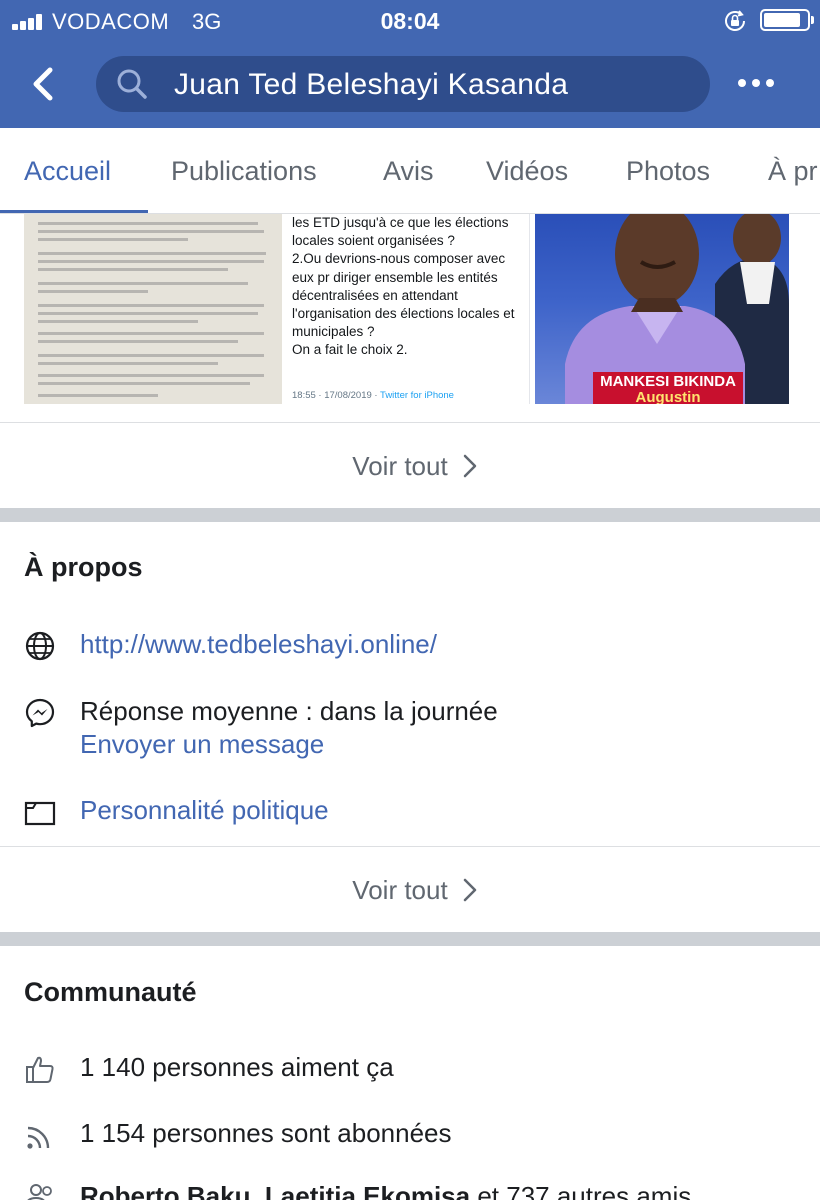 This screenshot has height=1200, width=820. I want to click on battery-icon, so click(787, 20).